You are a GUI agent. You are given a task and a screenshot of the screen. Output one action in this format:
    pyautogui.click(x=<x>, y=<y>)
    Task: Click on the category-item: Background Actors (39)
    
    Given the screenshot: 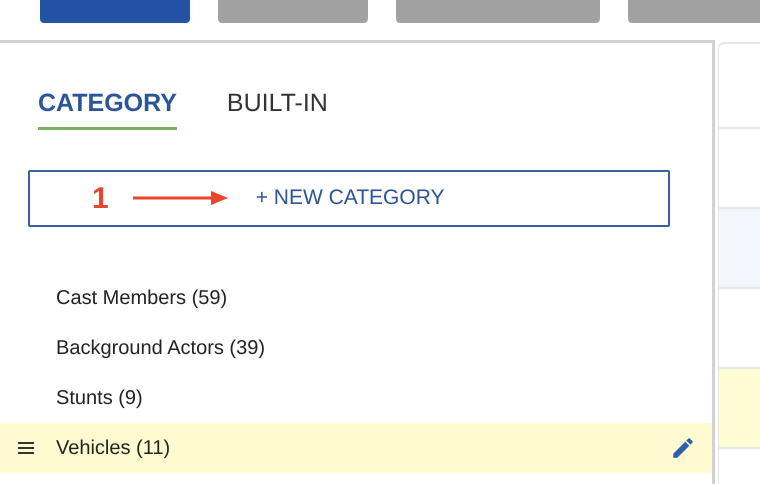 What is the action you would take?
    pyautogui.click(x=160, y=347)
    